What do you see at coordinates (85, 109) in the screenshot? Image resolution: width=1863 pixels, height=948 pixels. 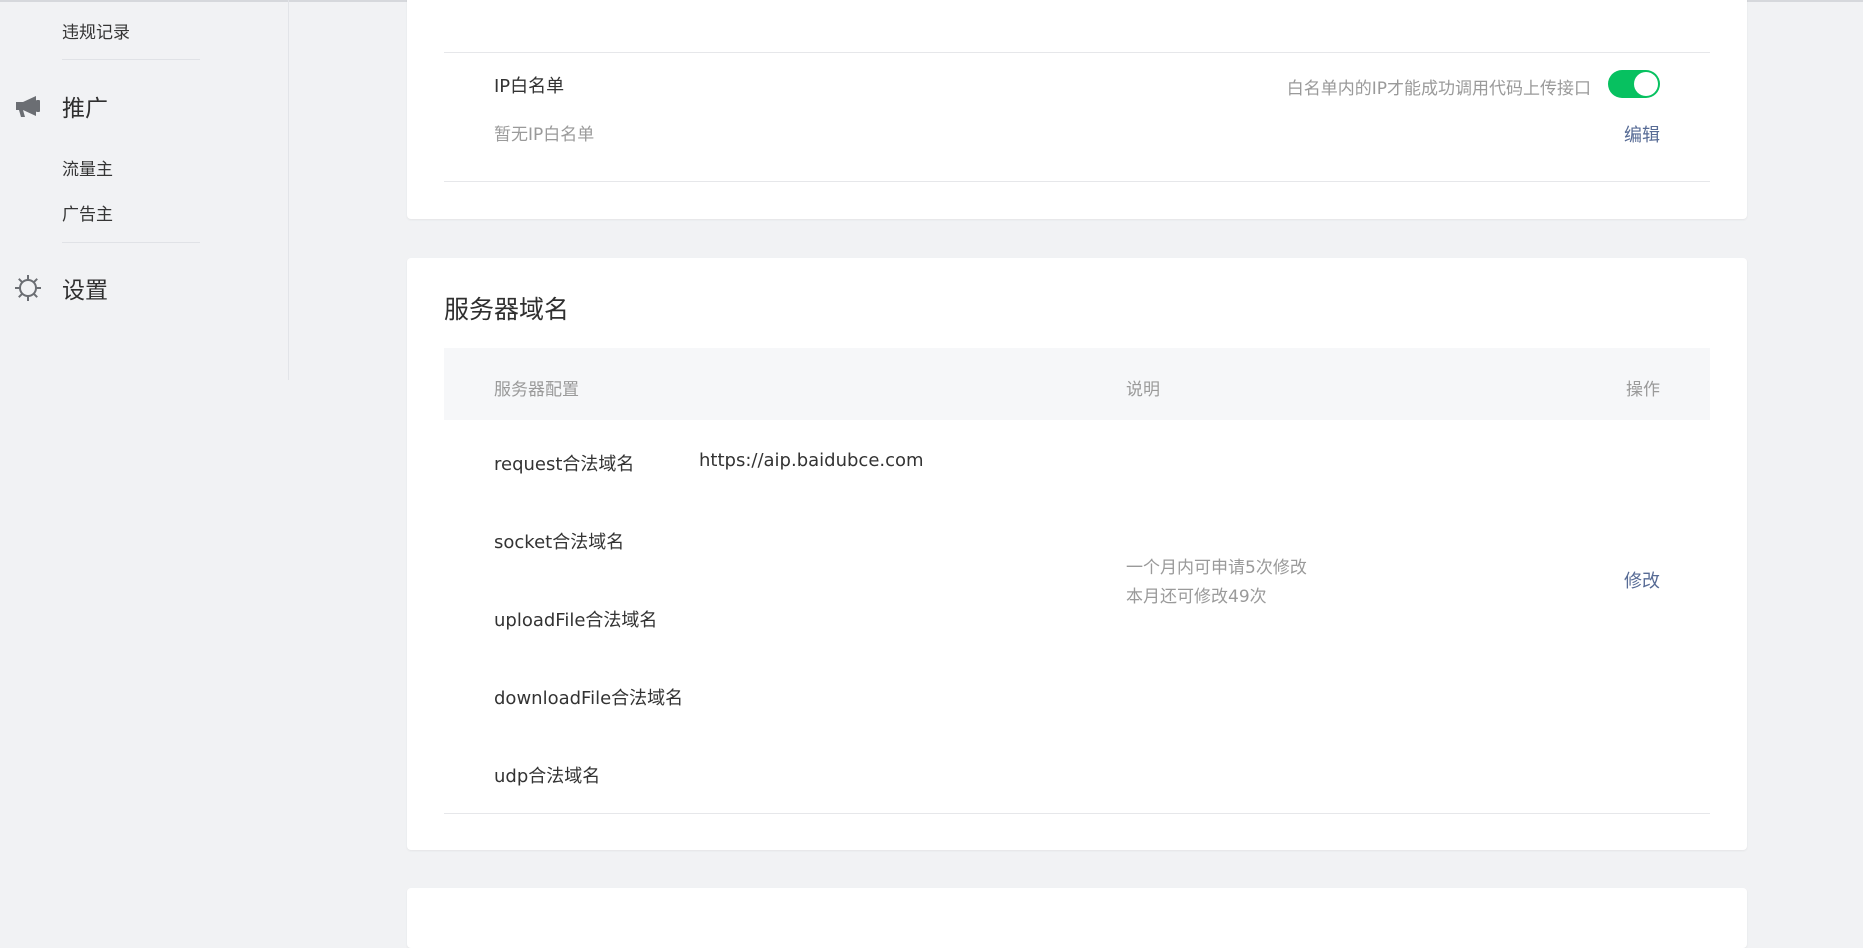 I see `sidebar-section-label: 推广` at bounding box center [85, 109].